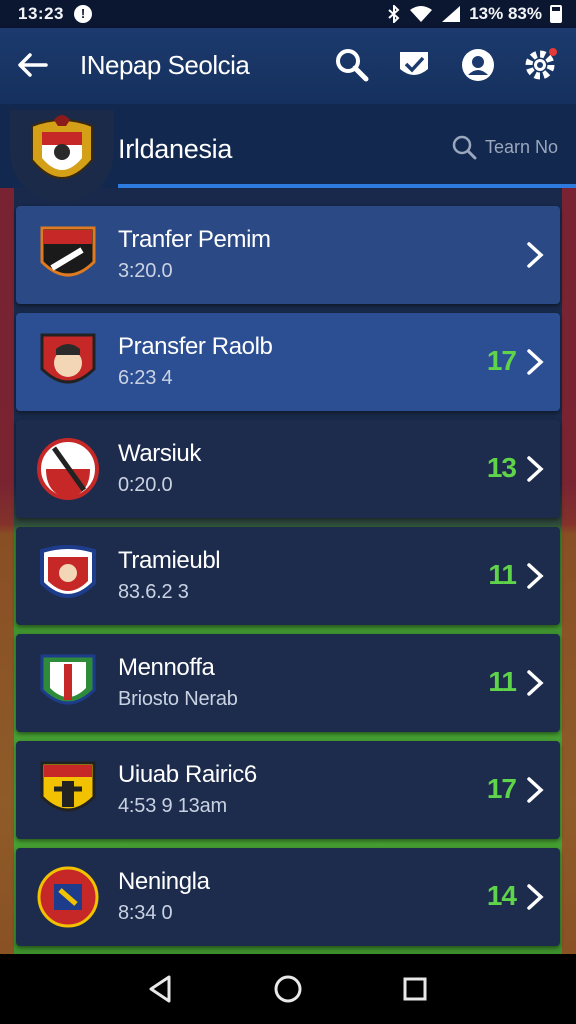 Image resolution: width=576 pixels, height=1024 pixels. I want to click on settings-icon, so click(541, 64).